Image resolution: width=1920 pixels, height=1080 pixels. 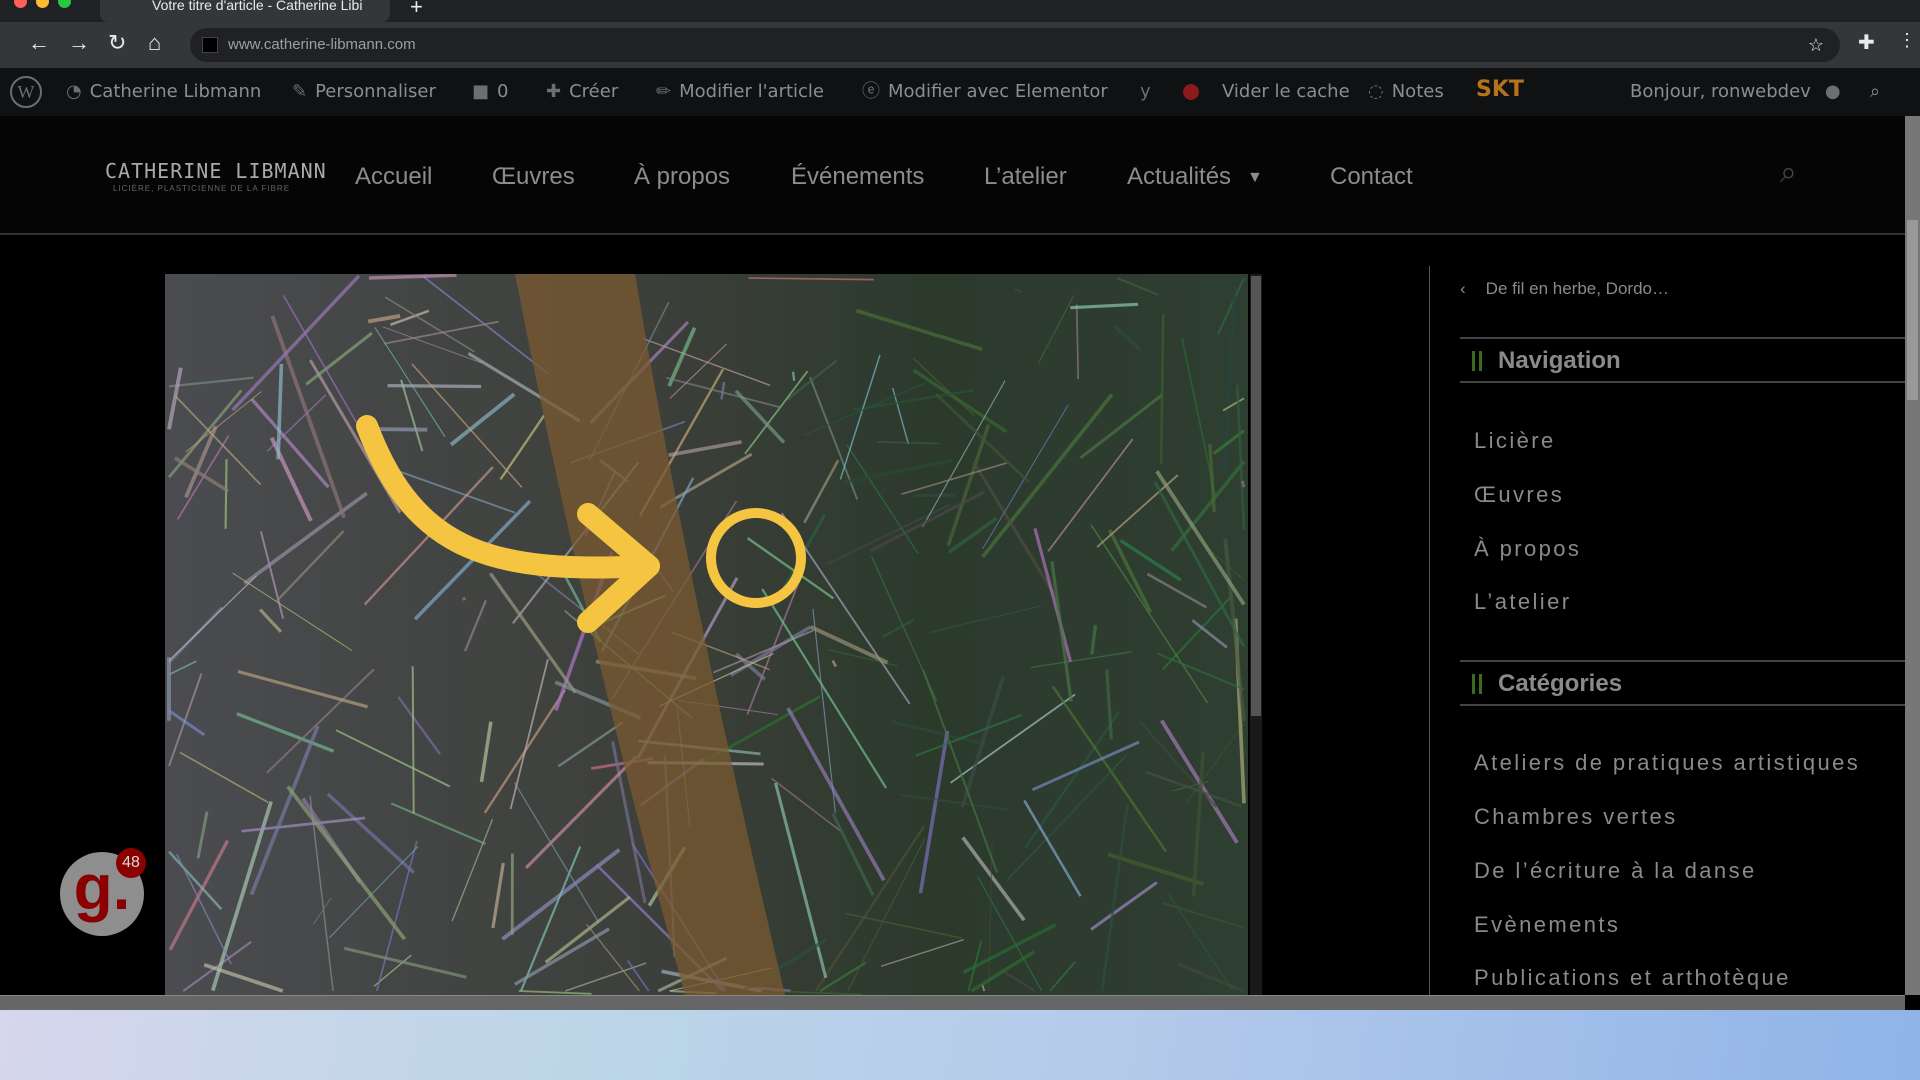 What do you see at coordinates (79, 43) in the screenshot?
I see `forward-icon: →` at bounding box center [79, 43].